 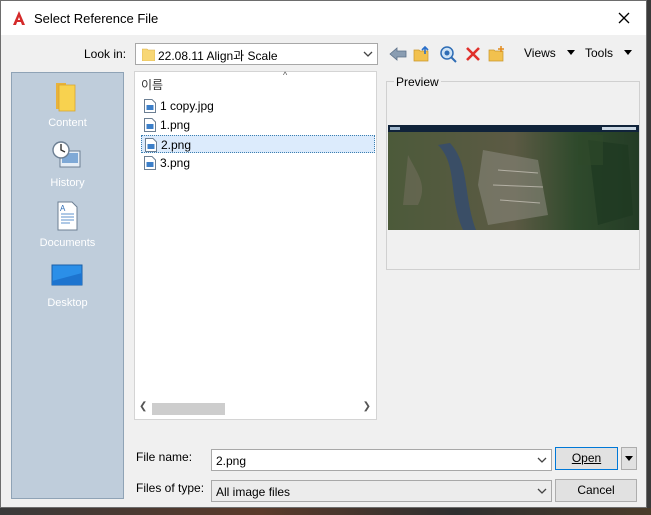 What do you see at coordinates (19, 18) in the screenshot?
I see `autocad-icon` at bounding box center [19, 18].